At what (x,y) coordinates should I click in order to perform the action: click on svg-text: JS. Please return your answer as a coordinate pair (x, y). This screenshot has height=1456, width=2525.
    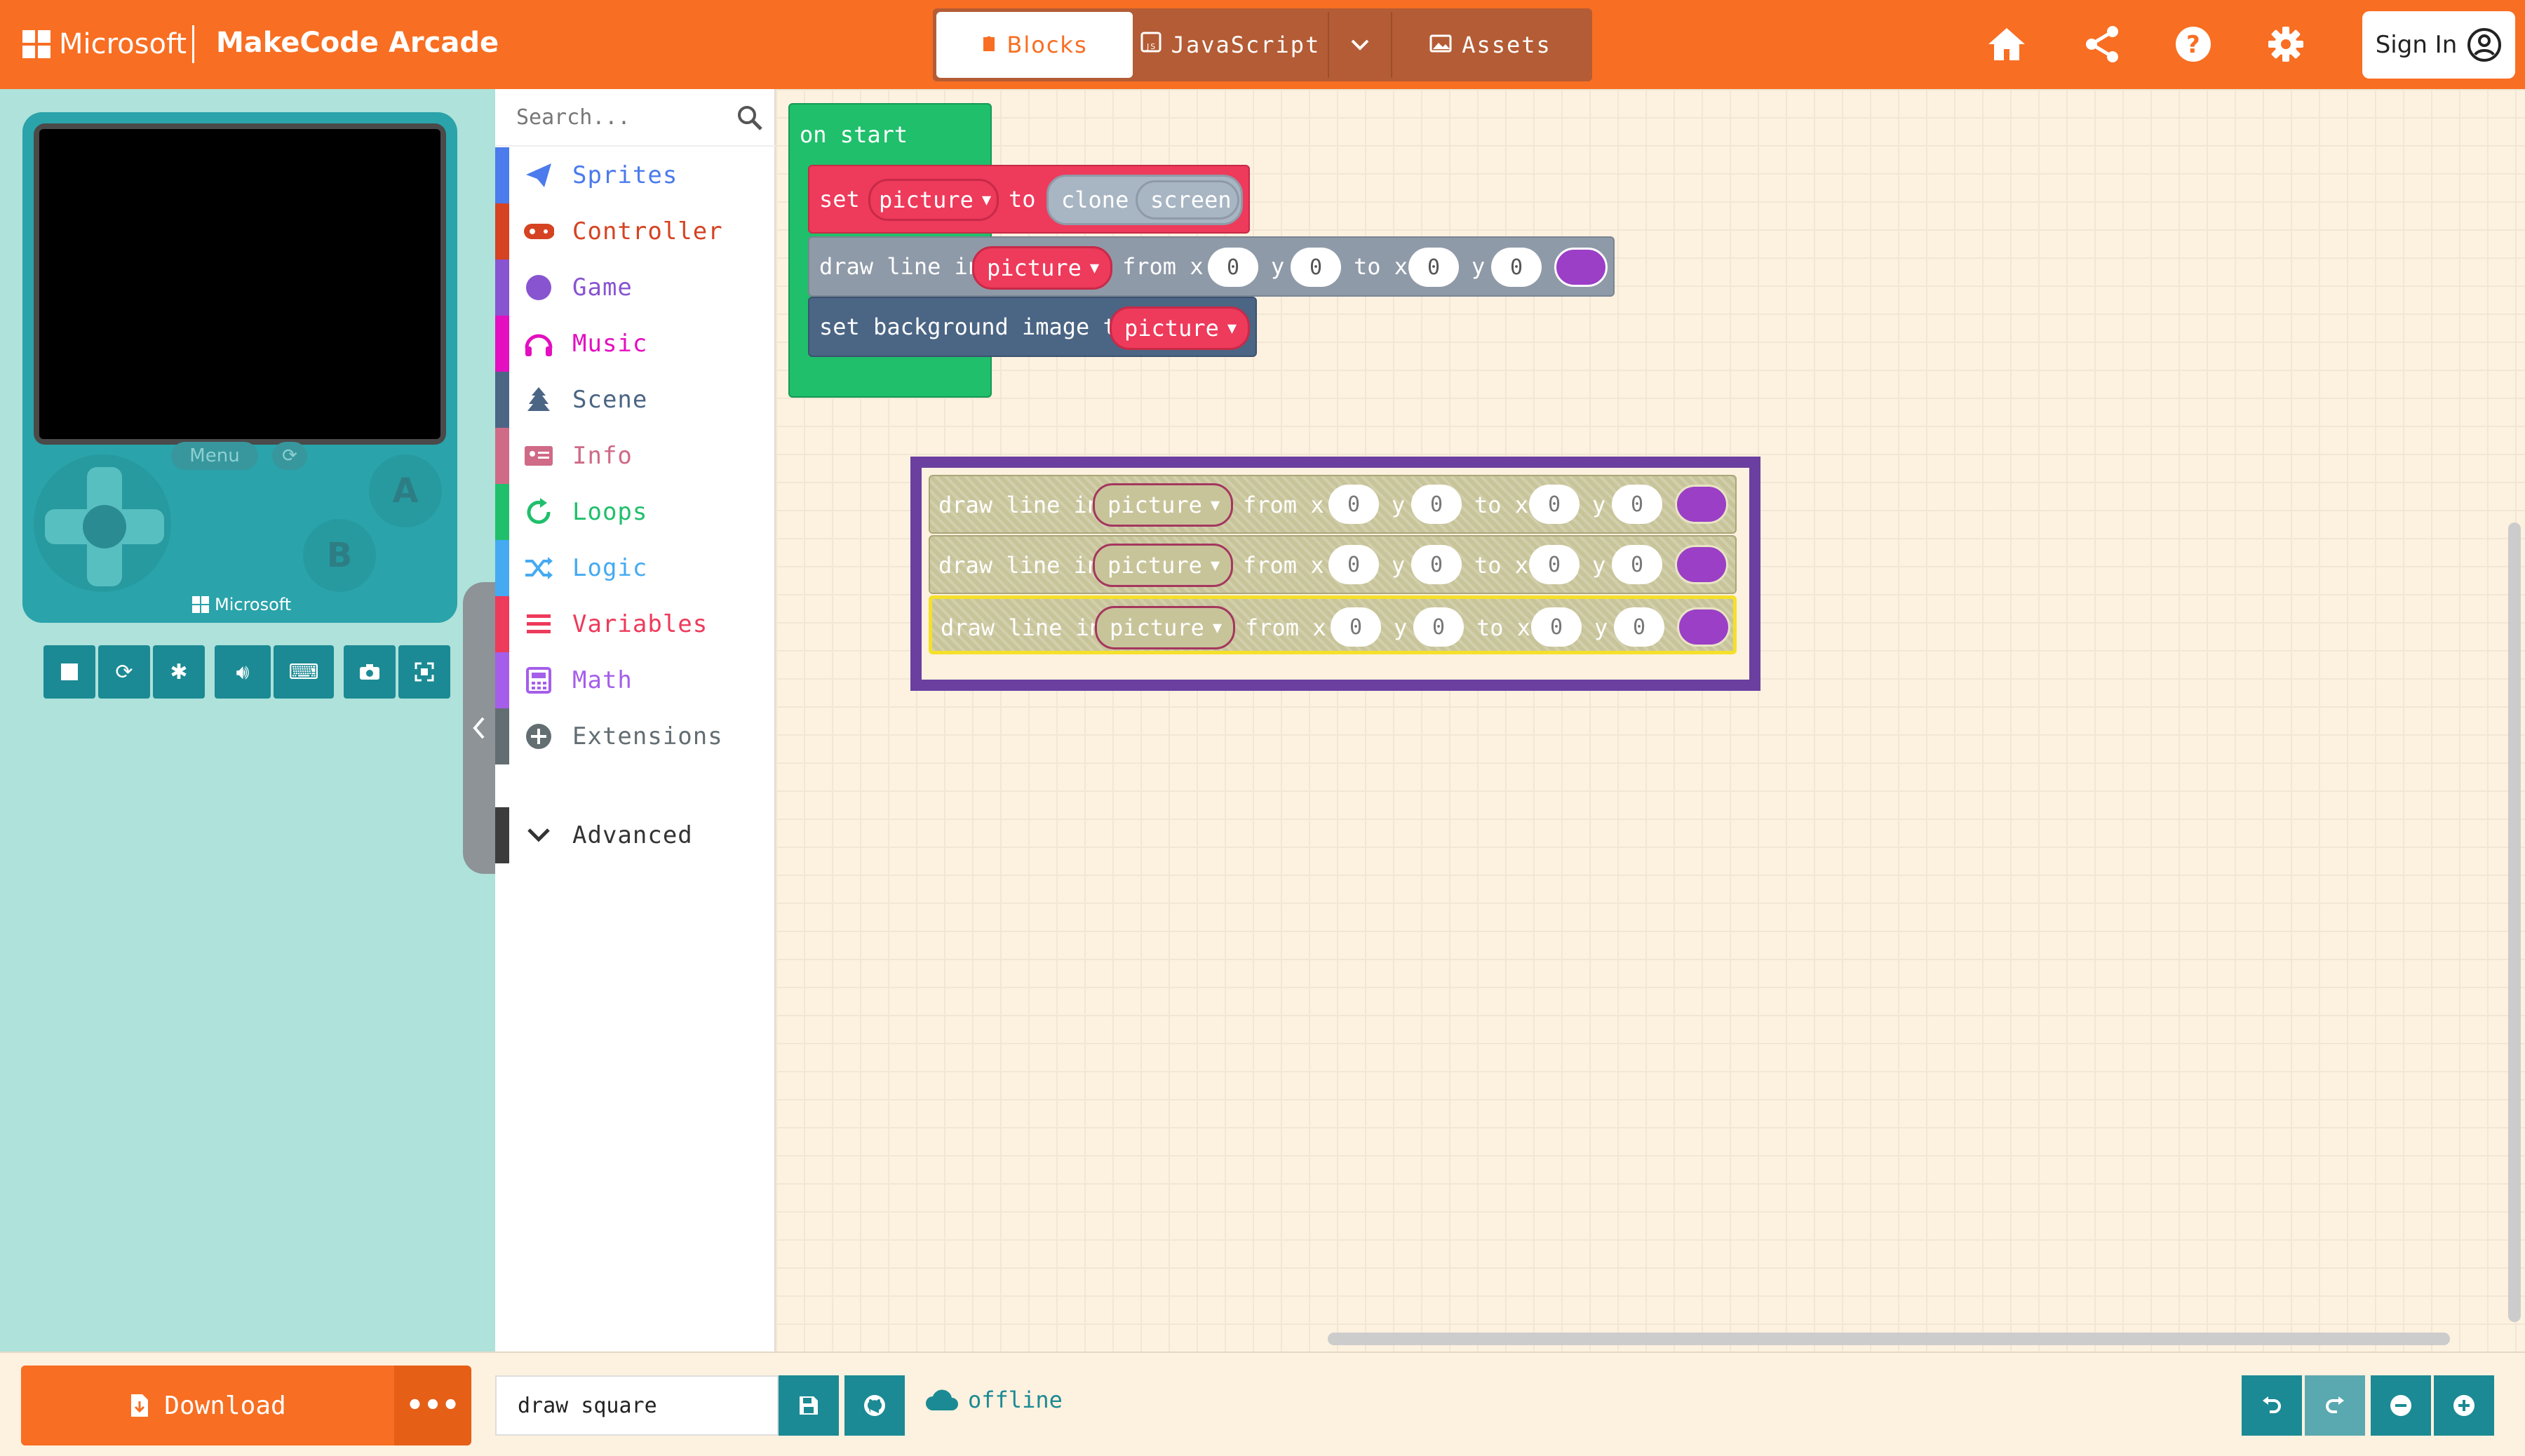
    Looking at the image, I should click on (1151, 46).